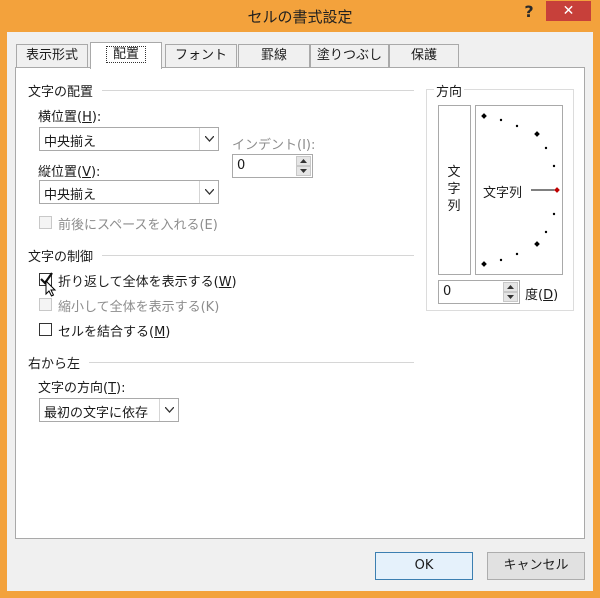 The width and height of the screenshot is (600, 598). Describe the element at coordinates (60, 117) in the screenshot. I see `horizontal-label-text: 横位置(` at that location.